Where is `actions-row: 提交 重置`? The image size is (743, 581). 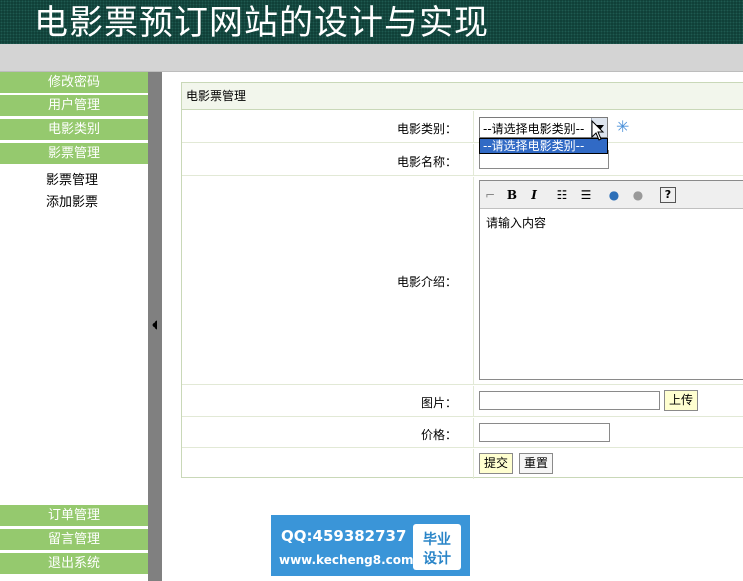 actions-row: 提交 重置 is located at coordinates (462, 464).